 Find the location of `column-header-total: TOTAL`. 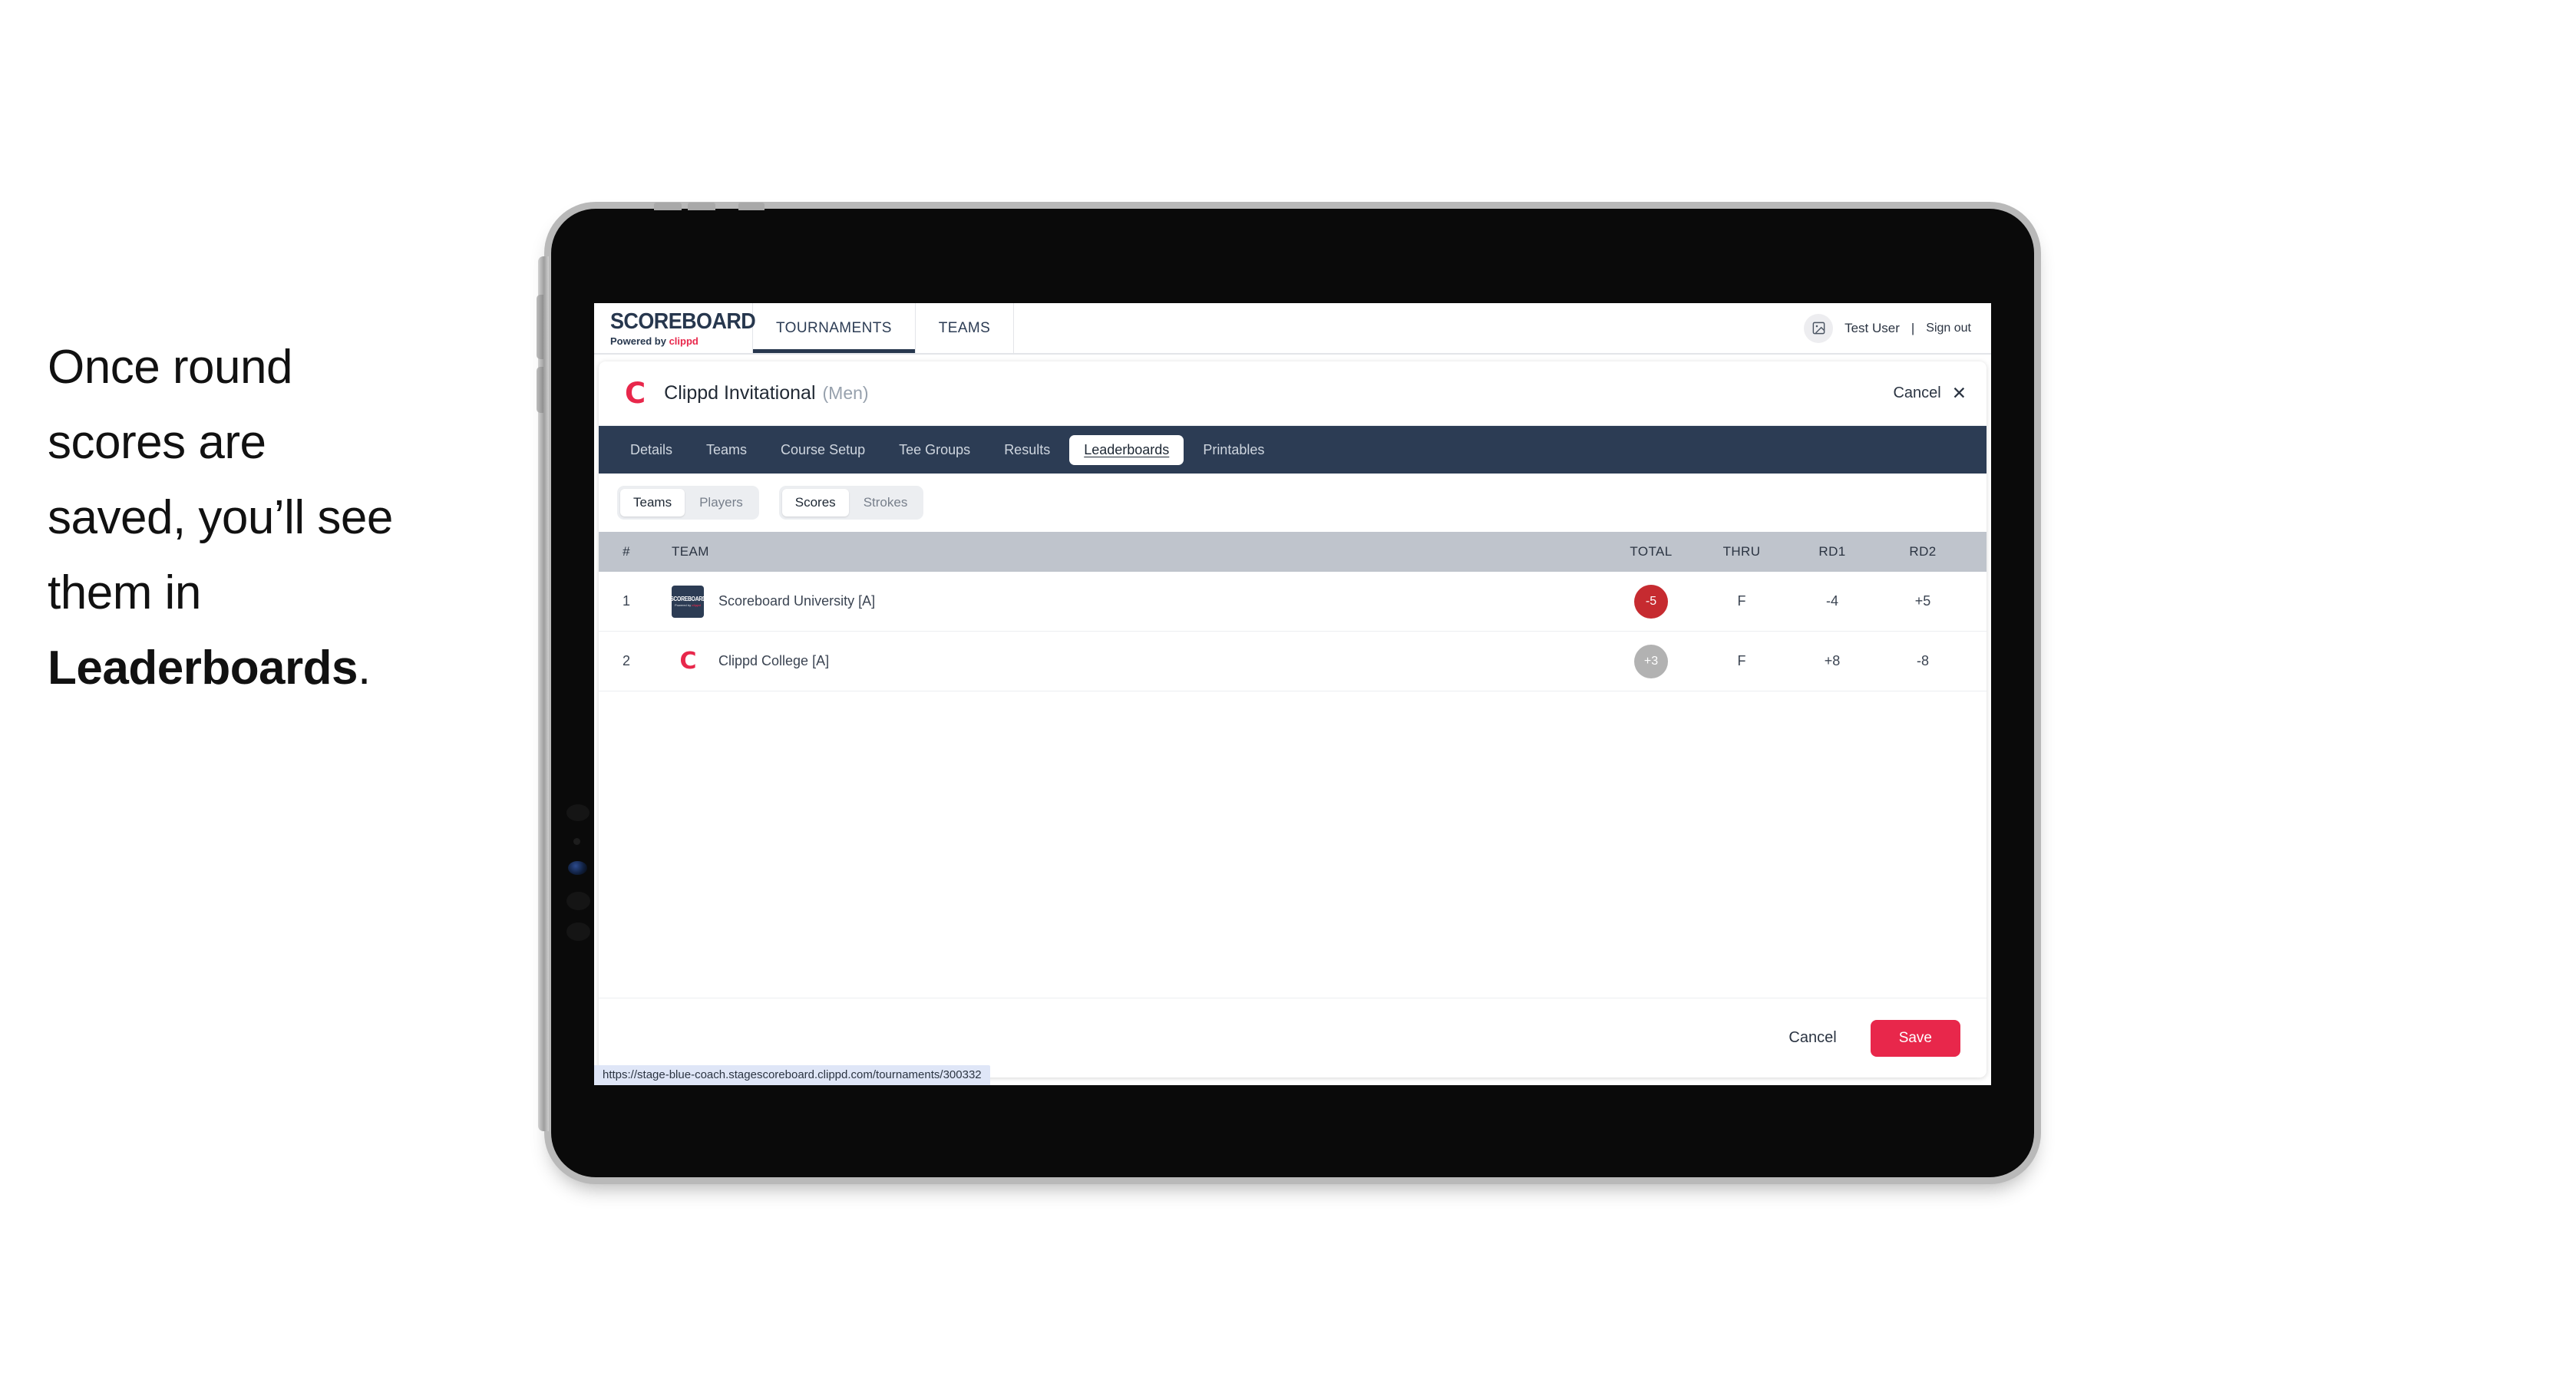

column-header-total: TOTAL is located at coordinates (1651, 551).